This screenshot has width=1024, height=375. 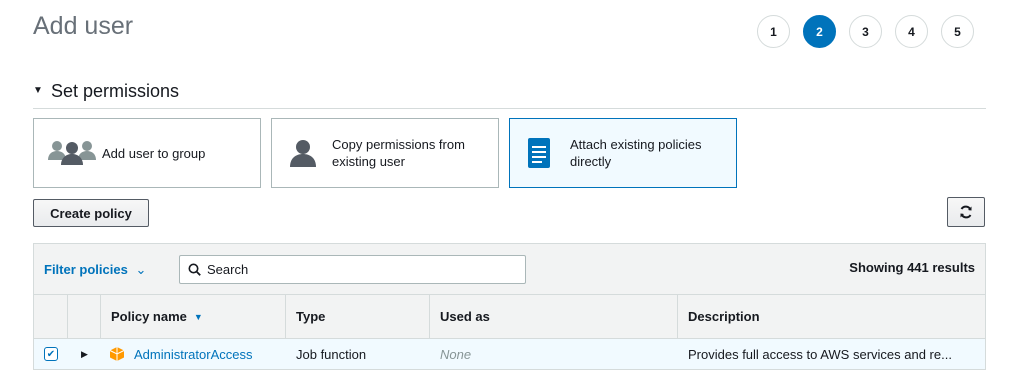 I want to click on filter-policies-dropdown: Filter policies ⌄, so click(x=95, y=270).